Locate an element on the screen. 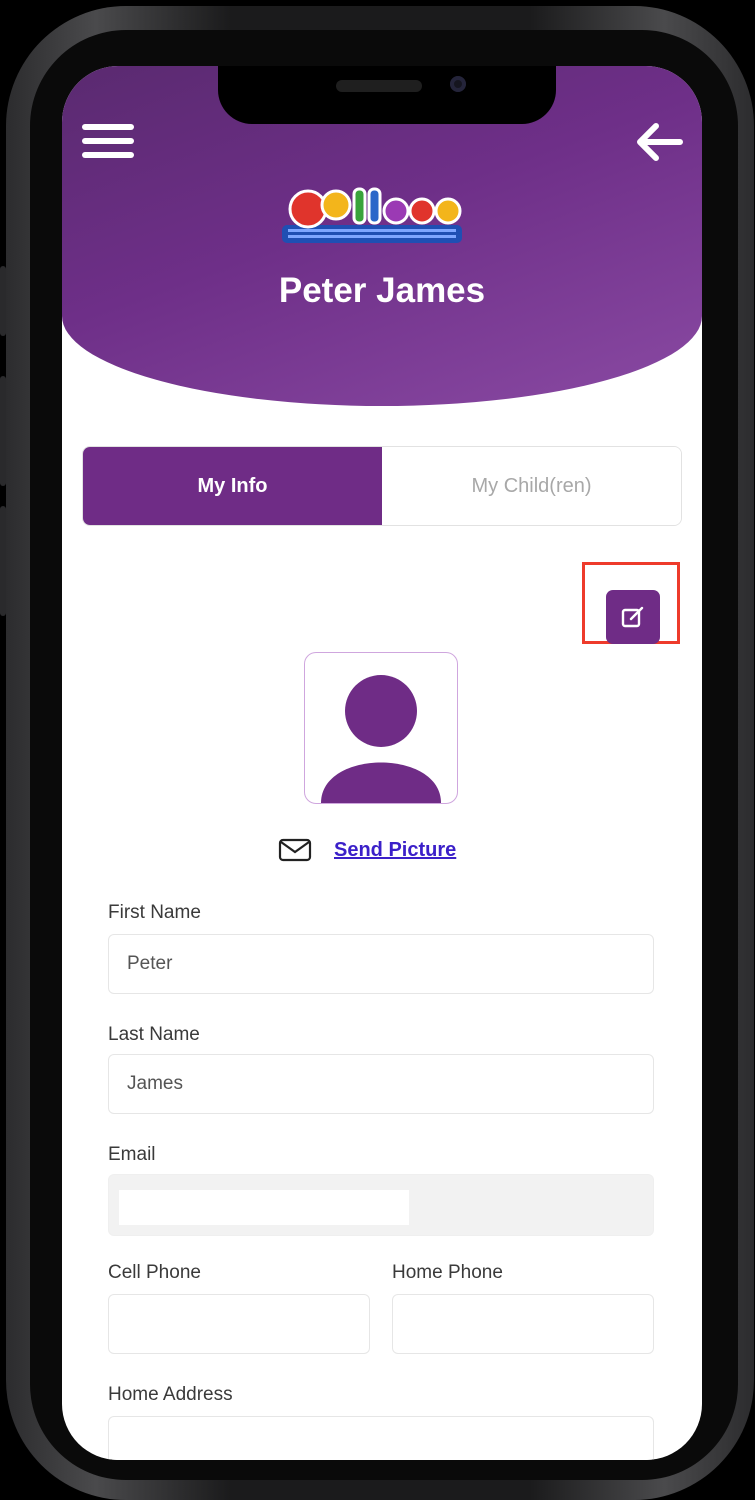  profile-name: Peter James is located at coordinates (382, 290).